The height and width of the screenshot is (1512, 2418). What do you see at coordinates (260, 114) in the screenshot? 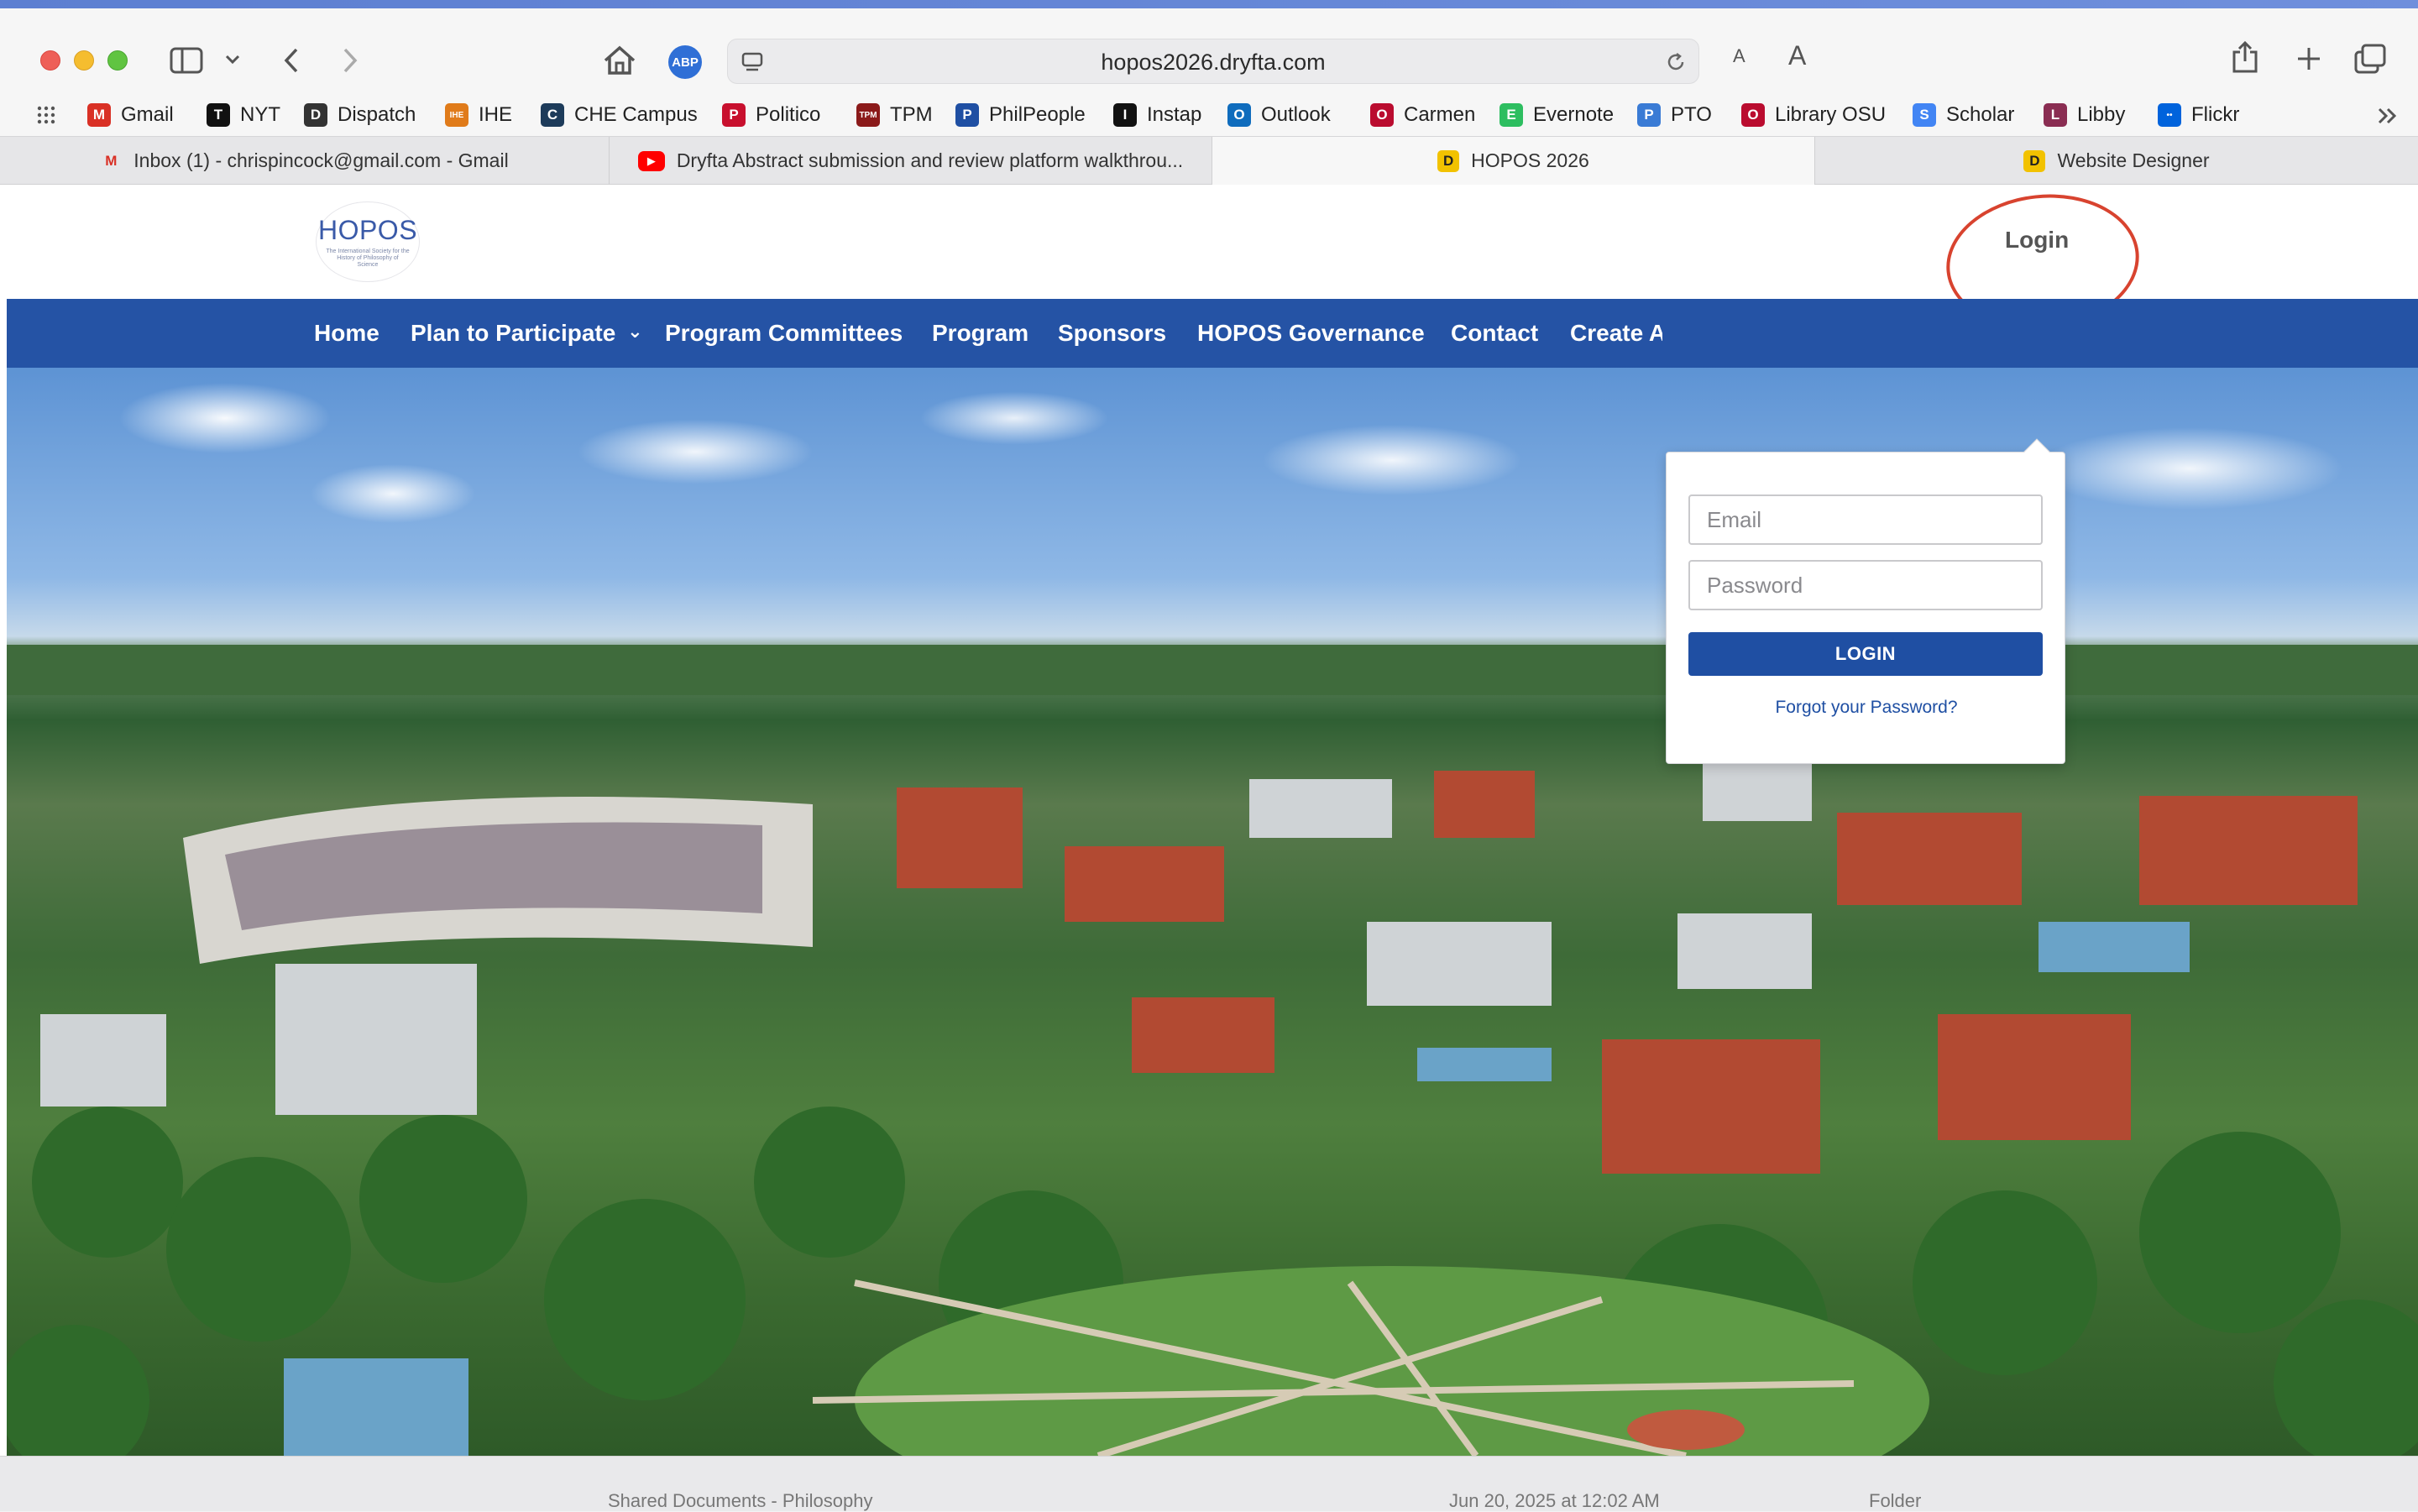
I see `bookmark-label: NYT` at bounding box center [260, 114].